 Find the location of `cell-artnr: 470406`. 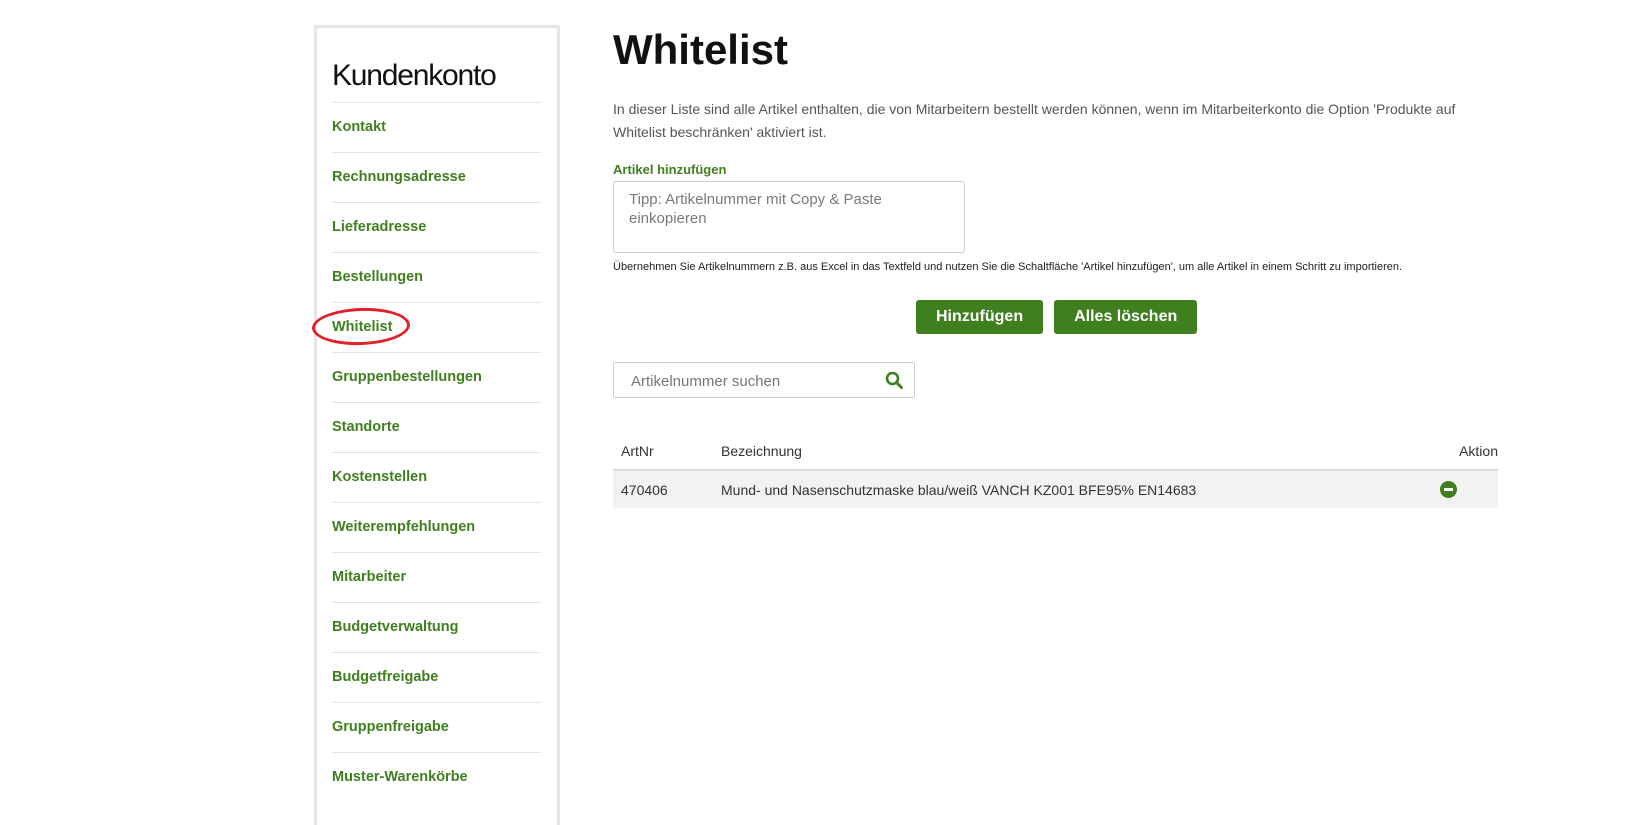

cell-artnr: 470406 is located at coordinates (663, 489).